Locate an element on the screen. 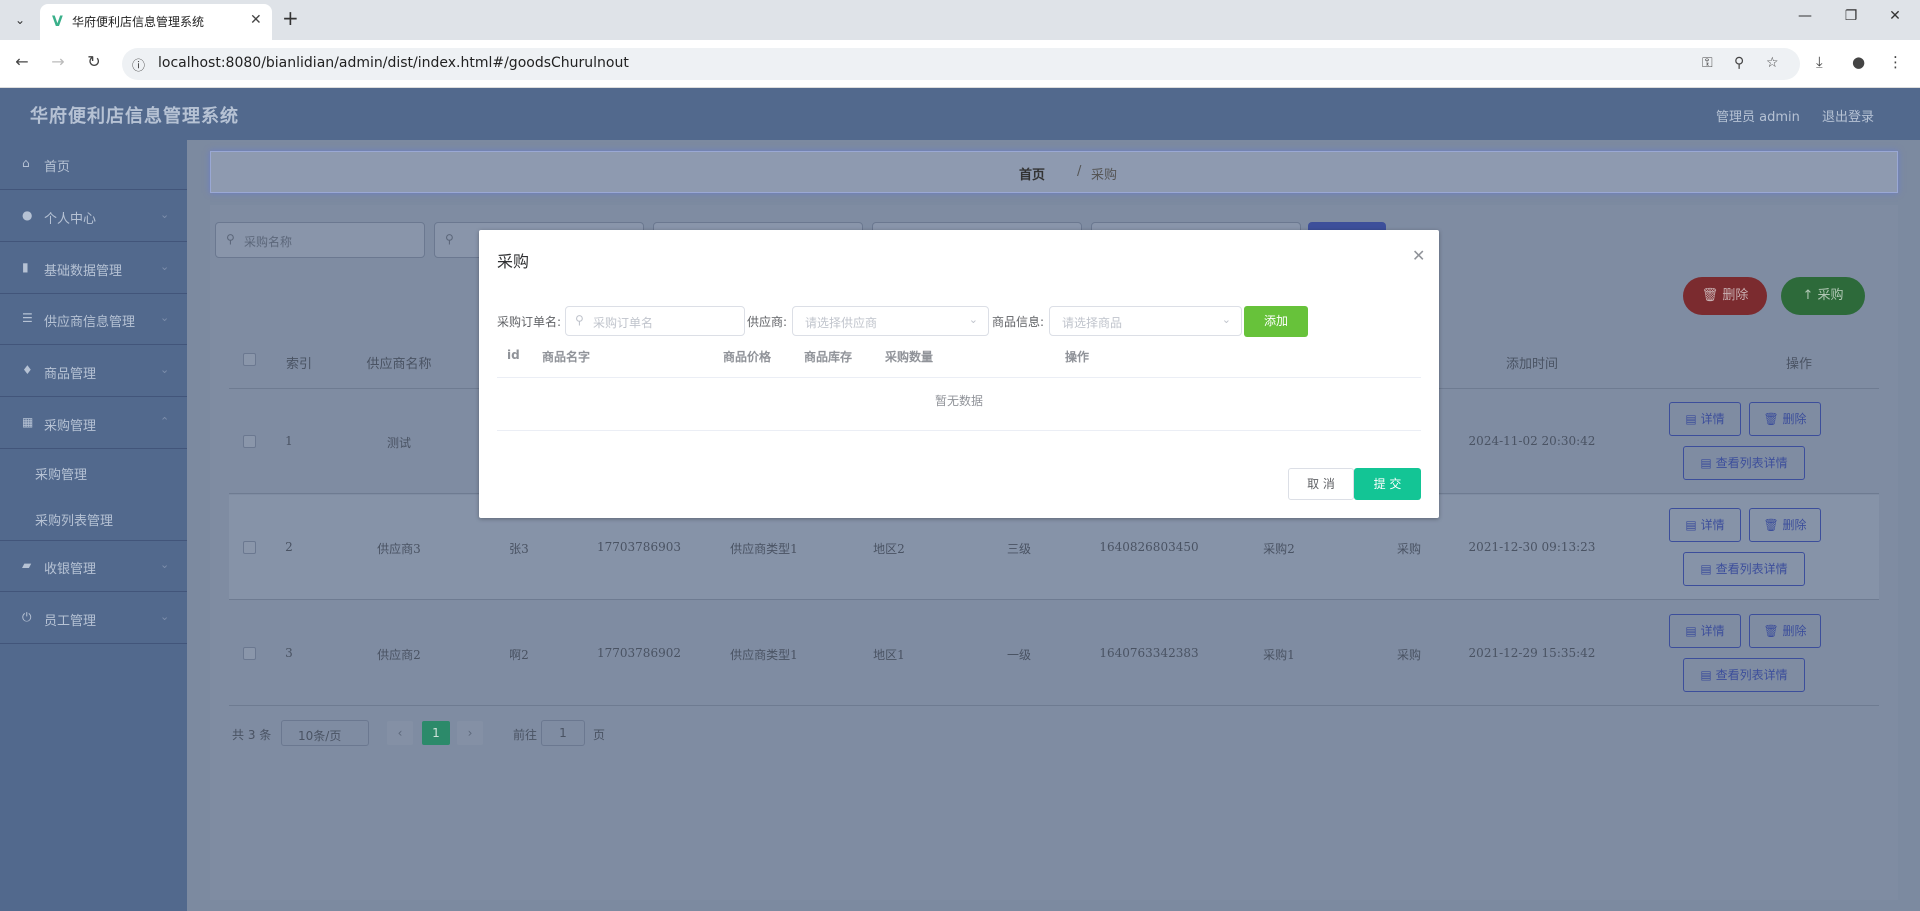 The image size is (1920, 911). sidebar-item-profile: ● 个人中心 ⌄ is located at coordinates (93, 217).